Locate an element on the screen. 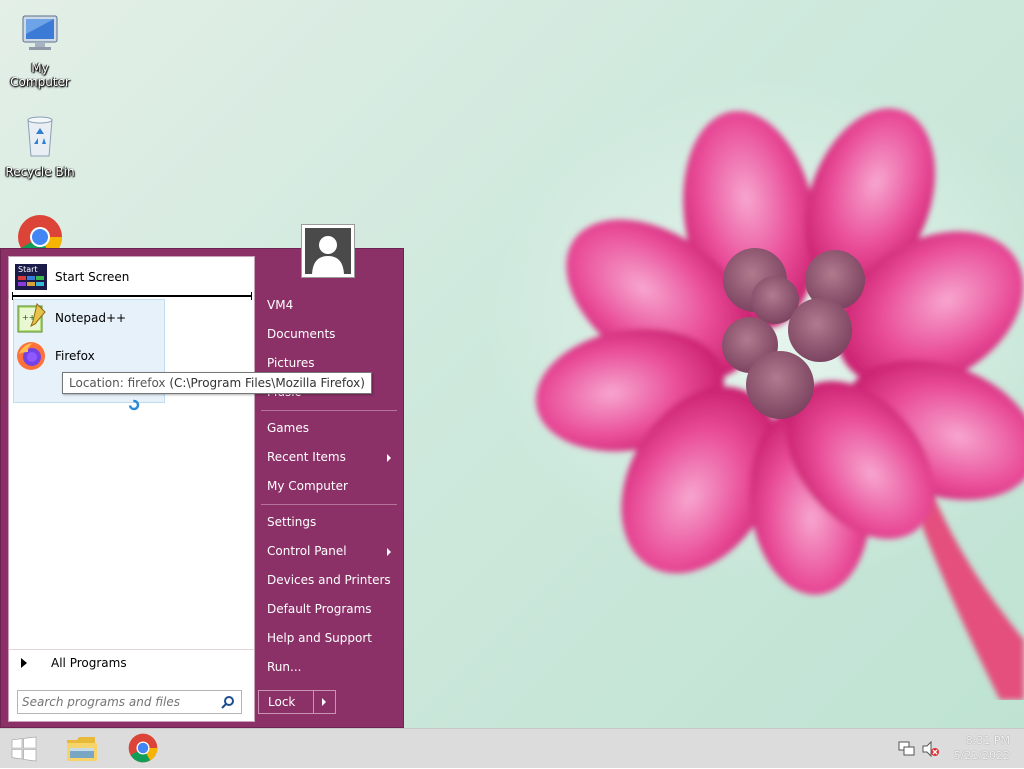  file-explorer-icon is located at coordinates (82, 749).